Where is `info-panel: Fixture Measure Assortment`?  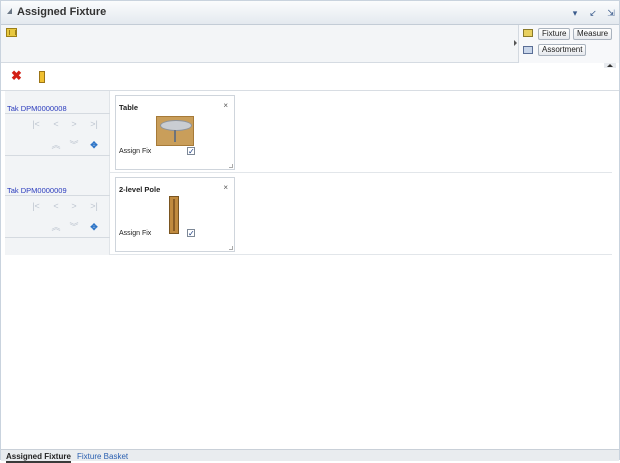
info-panel: Fixture Measure Assortment is located at coordinates (310, 44).